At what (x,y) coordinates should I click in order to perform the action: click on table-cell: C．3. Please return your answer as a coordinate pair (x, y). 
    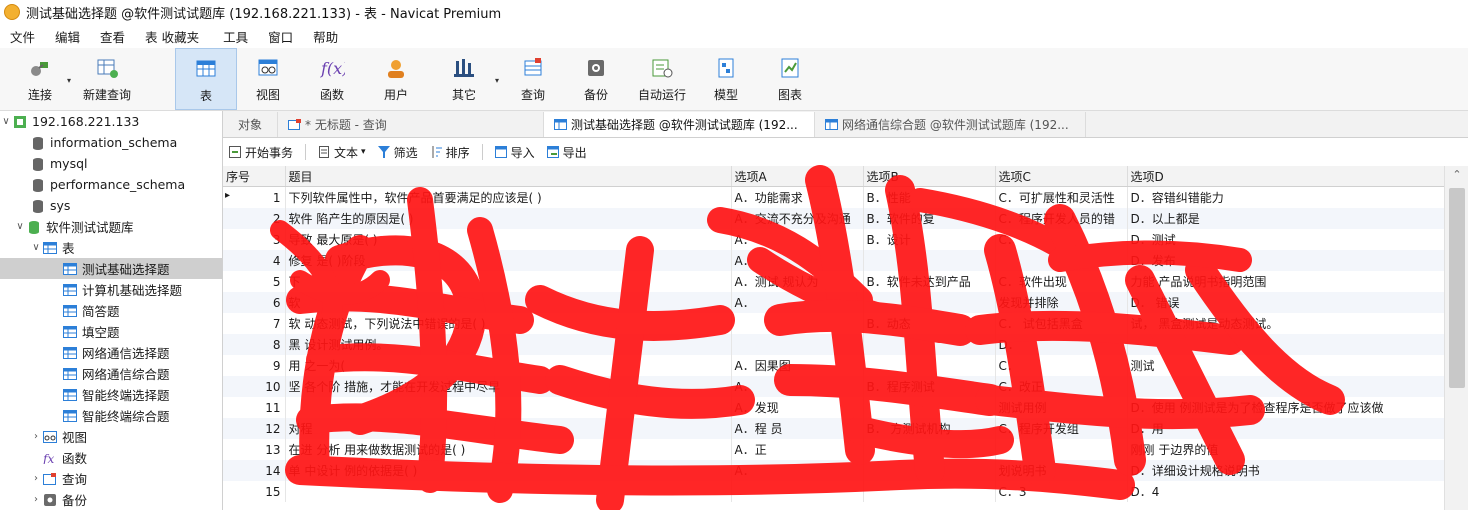
    Looking at the image, I should click on (1061, 491).